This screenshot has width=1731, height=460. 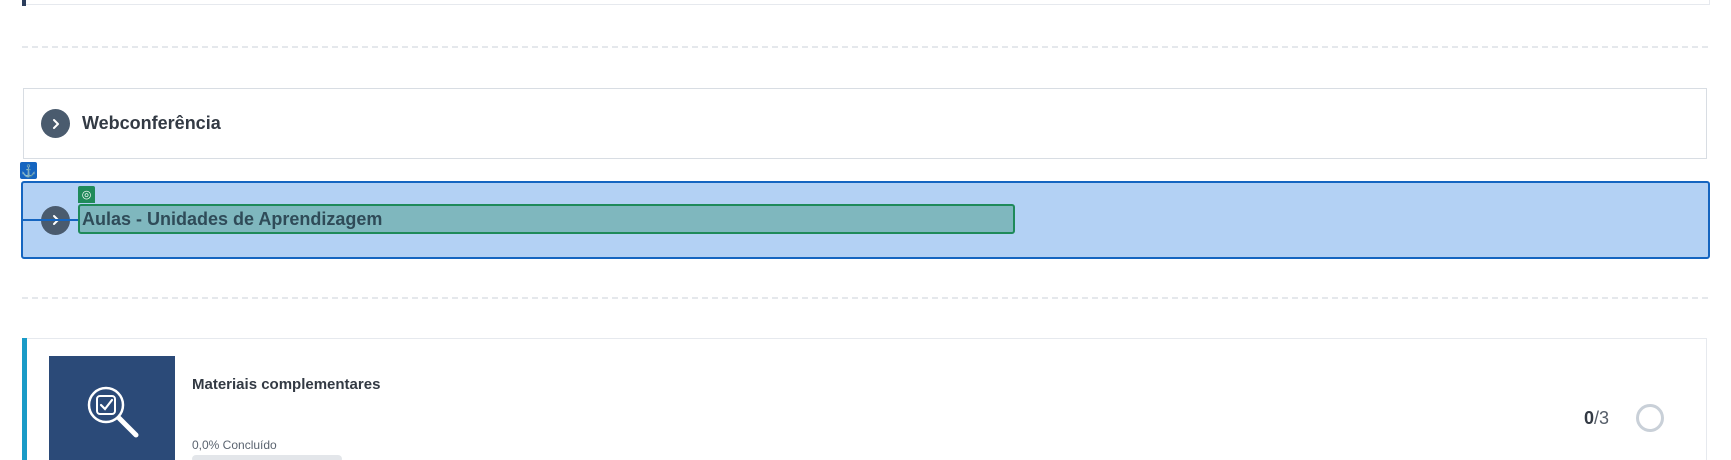 What do you see at coordinates (267, 457) in the screenshot?
I see `progress-bar` at bounding box center [267, 457].